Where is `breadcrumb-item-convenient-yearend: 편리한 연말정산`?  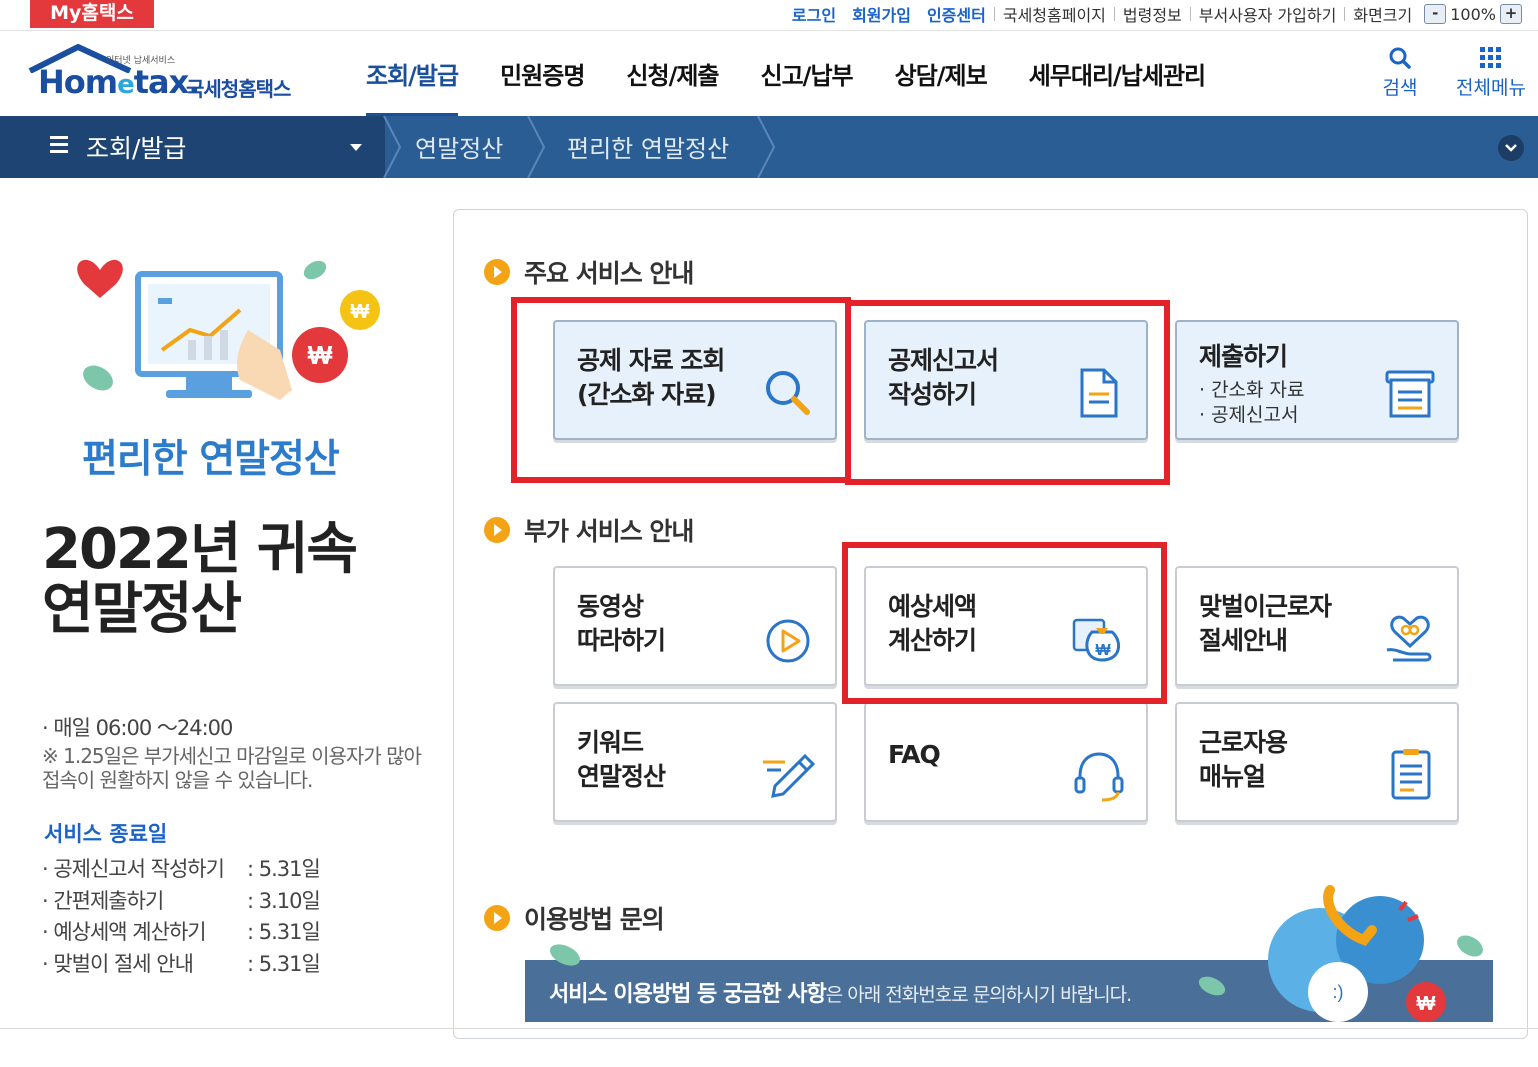
breadcrumb-item-convenient-yearend: 편리한 연말정산 is located at coordinates (648, 146).